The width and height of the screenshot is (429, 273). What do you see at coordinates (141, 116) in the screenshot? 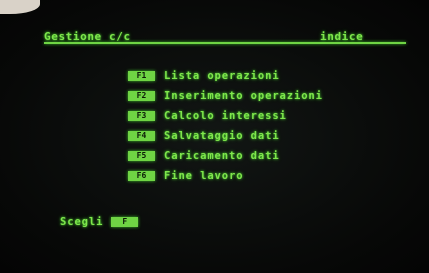
I see `function-key-badge: F3` at bounding box center [141, 116].